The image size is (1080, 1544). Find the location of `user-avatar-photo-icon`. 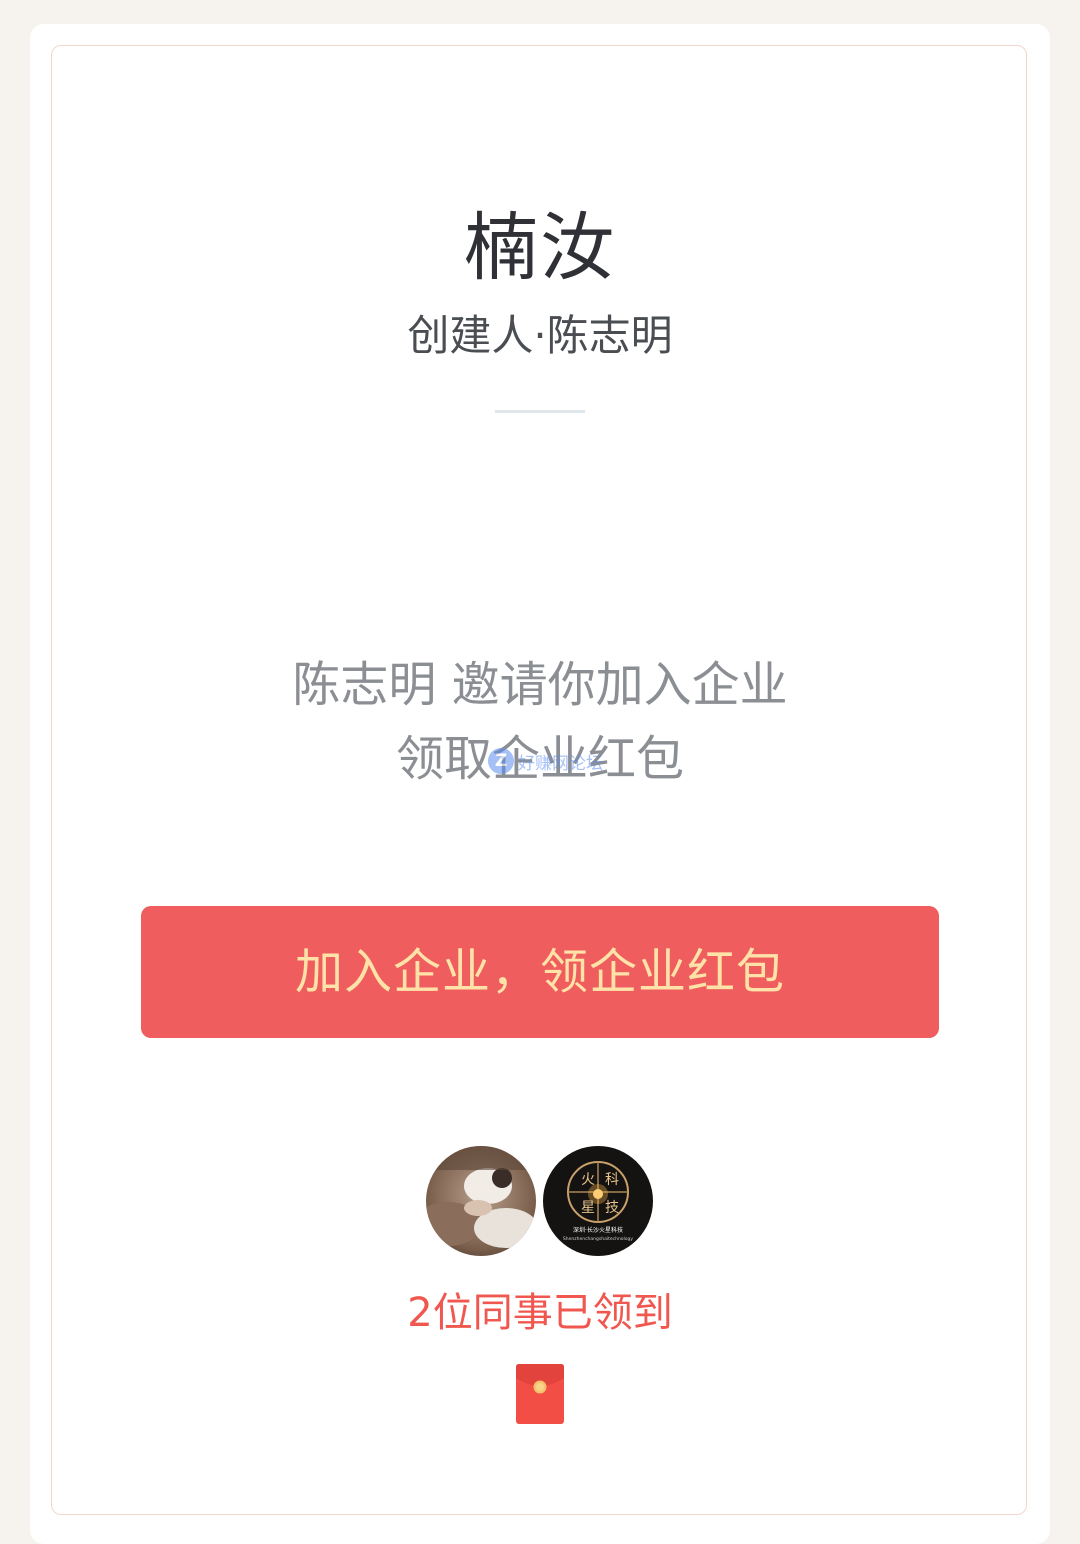

user-avatar-photo-icon is located at coordinates (481, 1201).